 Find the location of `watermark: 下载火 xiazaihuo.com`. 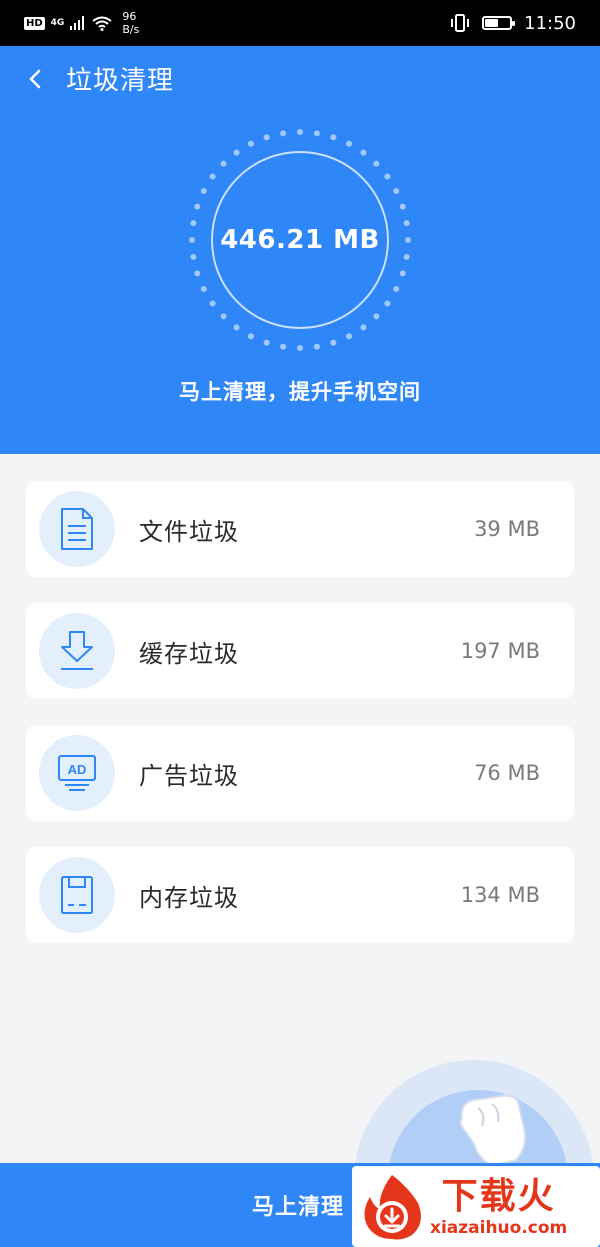

watermark: 下载火 xiazaihuo.com is located at coordinates (476, 1206).